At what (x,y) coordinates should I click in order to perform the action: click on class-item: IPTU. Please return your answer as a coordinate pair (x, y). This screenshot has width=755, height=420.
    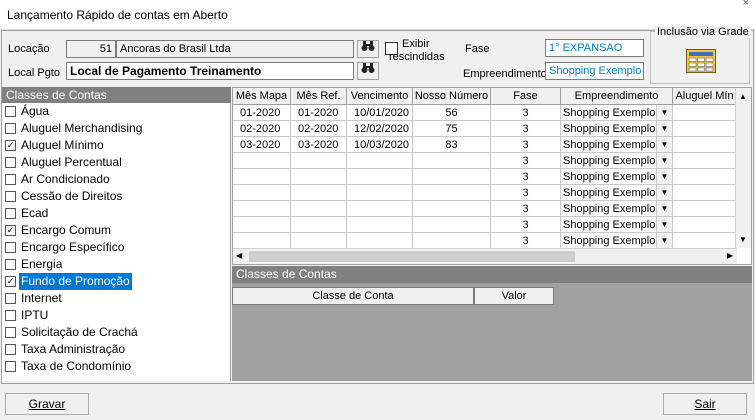
    Looking at the image, I should click on (116, 315).